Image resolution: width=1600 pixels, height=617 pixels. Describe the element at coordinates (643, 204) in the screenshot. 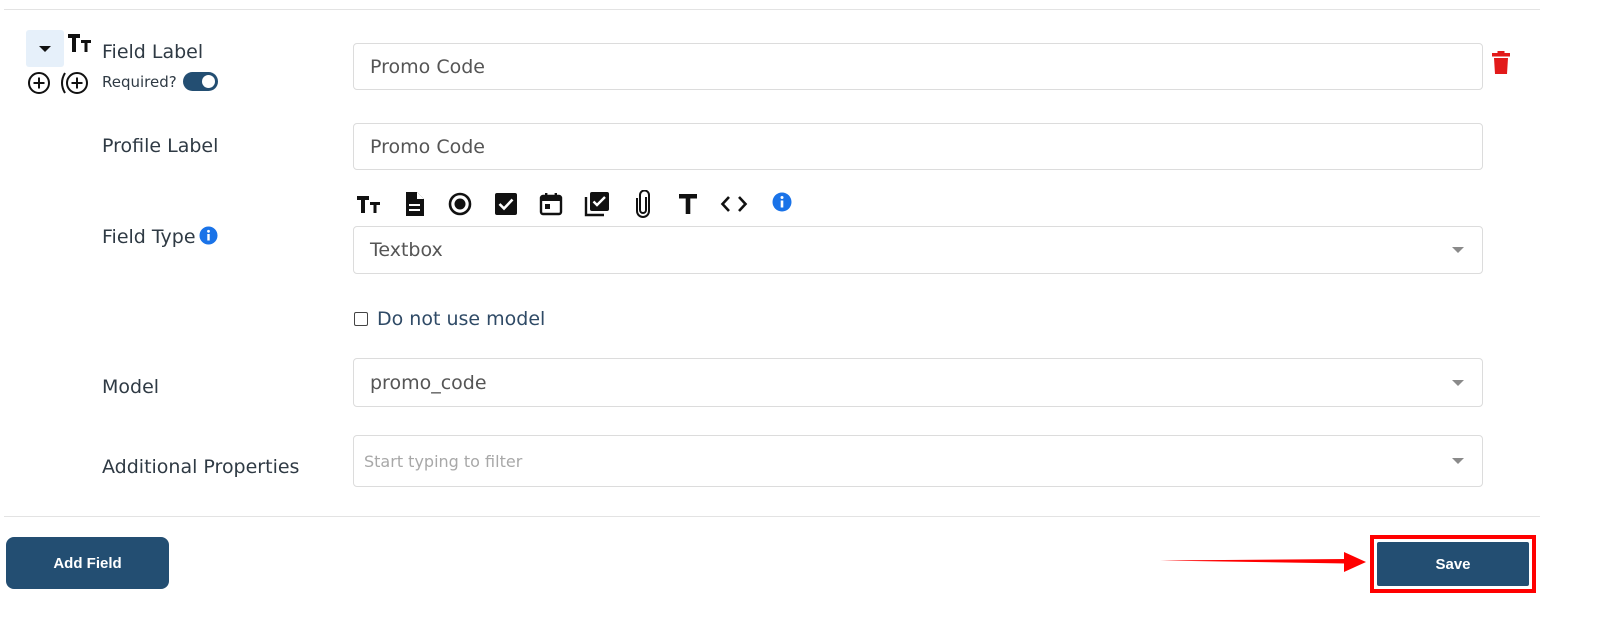

I see `attachment-icon` at that location.